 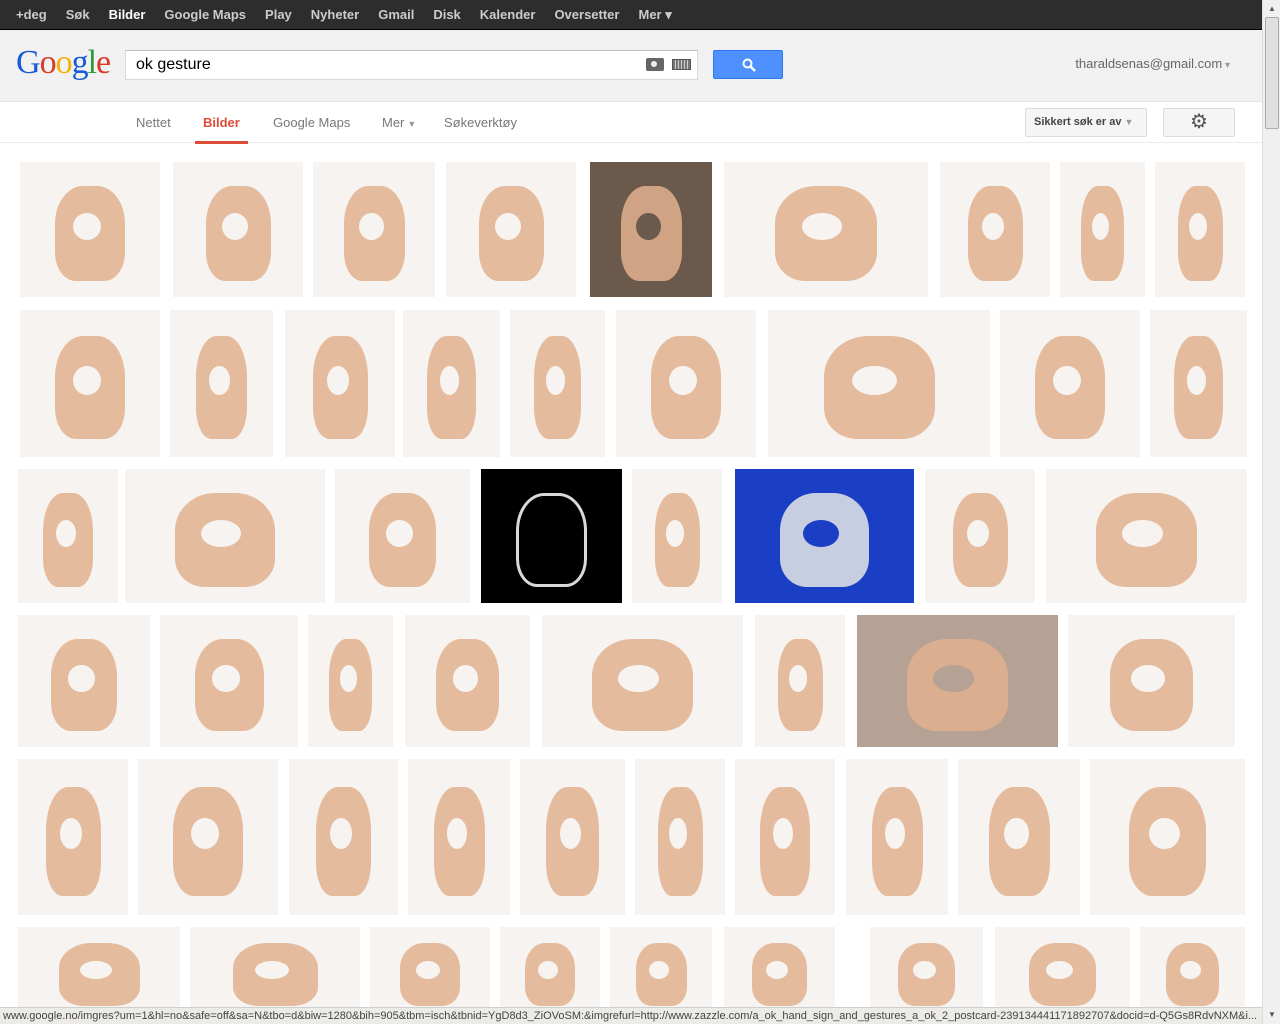 I want to click on search-input, so click(x=386, y=65).